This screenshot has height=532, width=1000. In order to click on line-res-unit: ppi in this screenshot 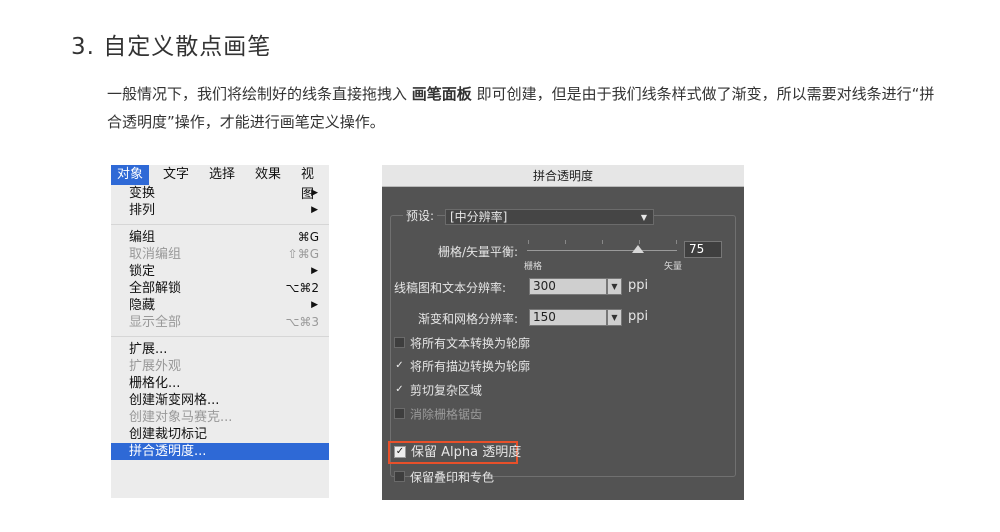, I will do `click(638, 285)`.